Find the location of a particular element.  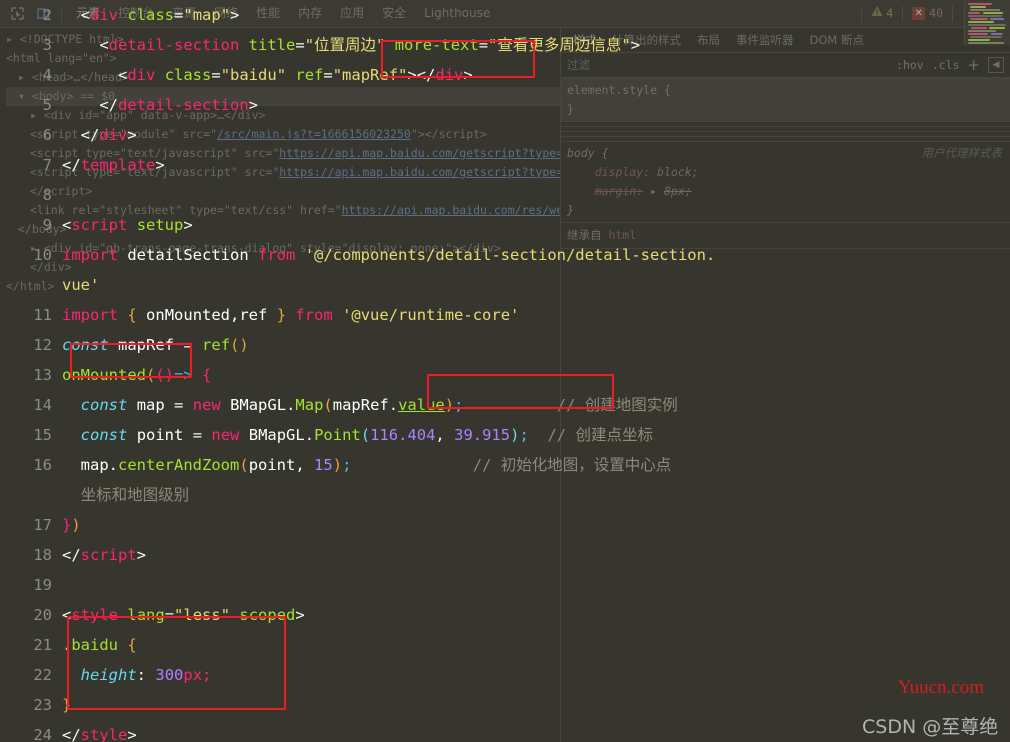

dom-tree-row: ▾ <body> == $0 is located at coordinates (283, 96).